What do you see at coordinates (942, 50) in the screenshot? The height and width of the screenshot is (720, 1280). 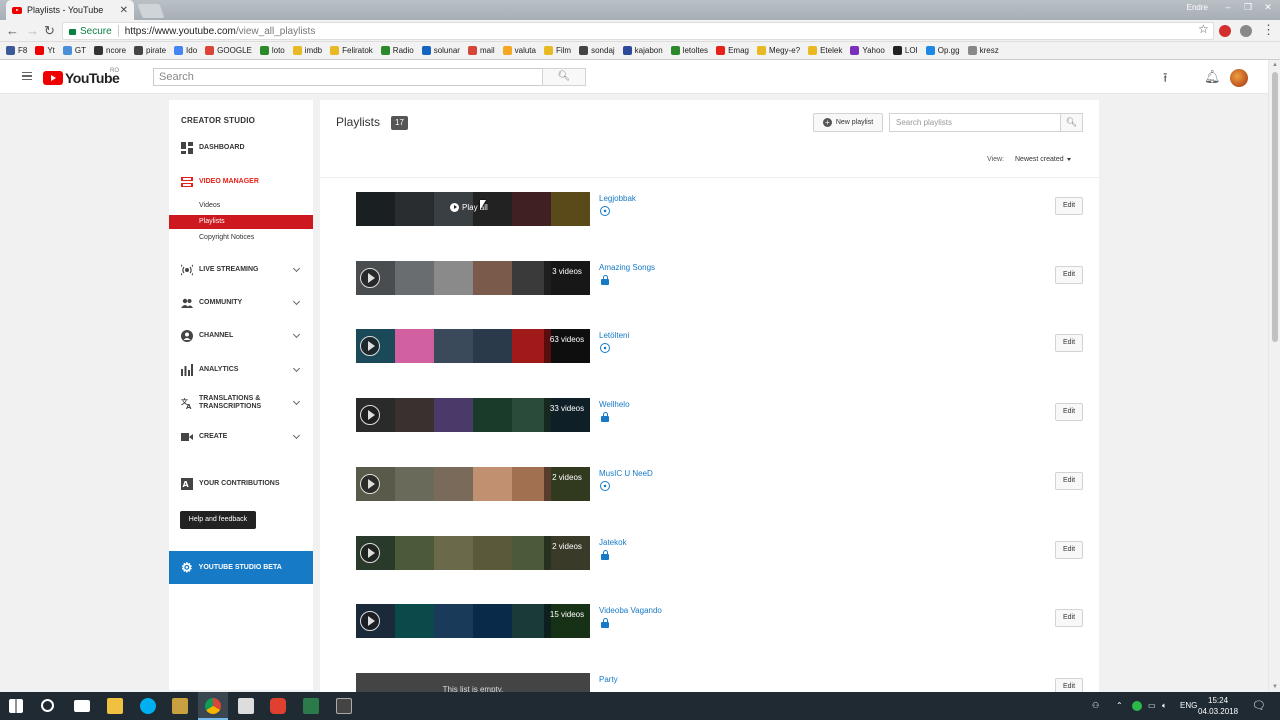 I see `bookmark-item: Op.gg` at bounding box center [942, 50].